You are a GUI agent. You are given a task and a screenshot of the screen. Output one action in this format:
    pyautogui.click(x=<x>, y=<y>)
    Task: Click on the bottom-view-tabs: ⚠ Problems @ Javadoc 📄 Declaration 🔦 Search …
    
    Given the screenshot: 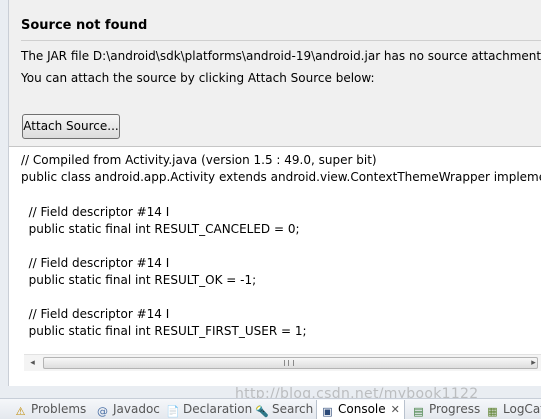 What is the action you would take?
    pyautogui.click(x=270, y=408)
    